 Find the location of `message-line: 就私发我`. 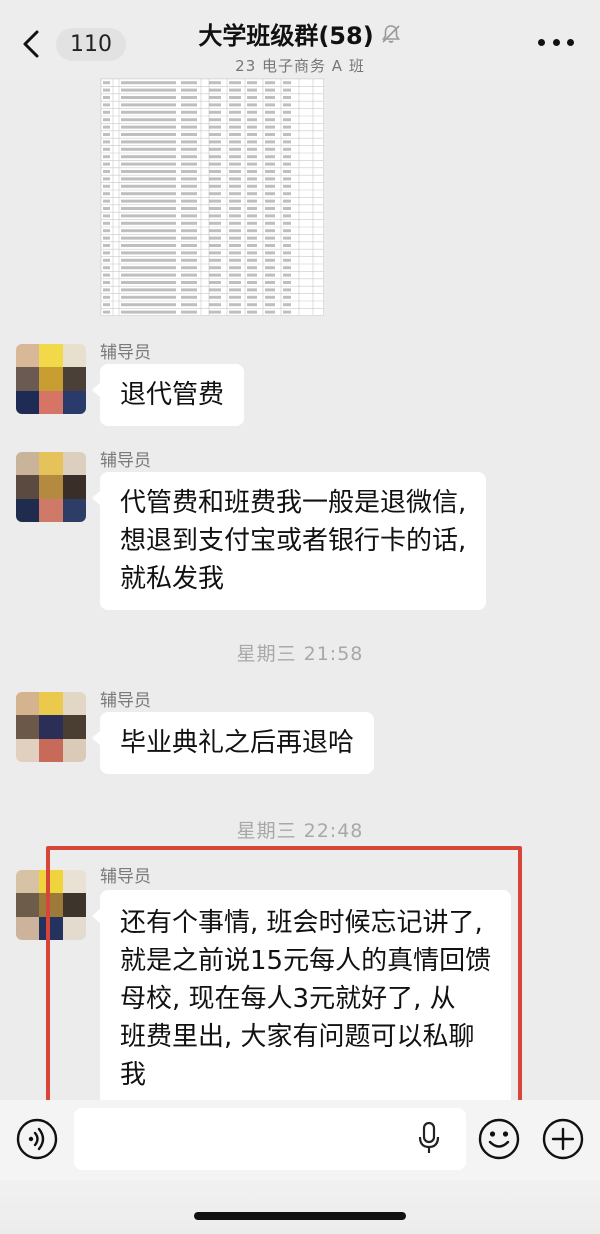

message-line: 就私发我 is located at coordinates (172, 579).